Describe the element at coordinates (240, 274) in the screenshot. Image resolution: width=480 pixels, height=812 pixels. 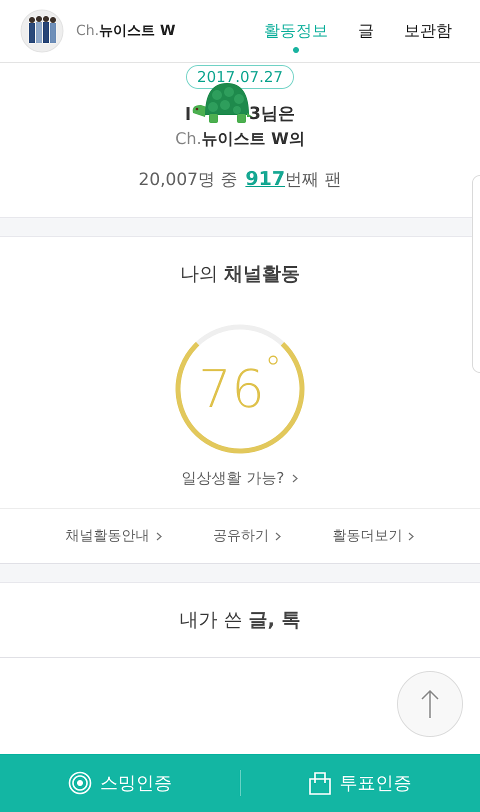
I see `section-title: 나의 채널활동` at that location.